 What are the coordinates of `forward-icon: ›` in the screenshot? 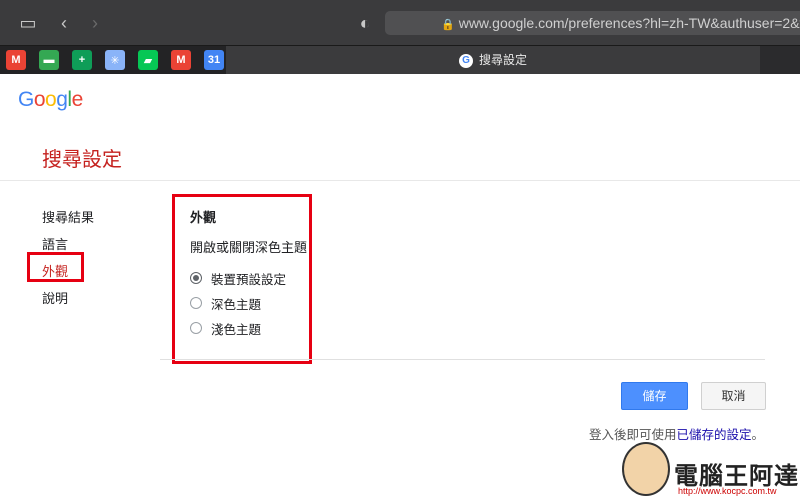 It's located at (95, 23).